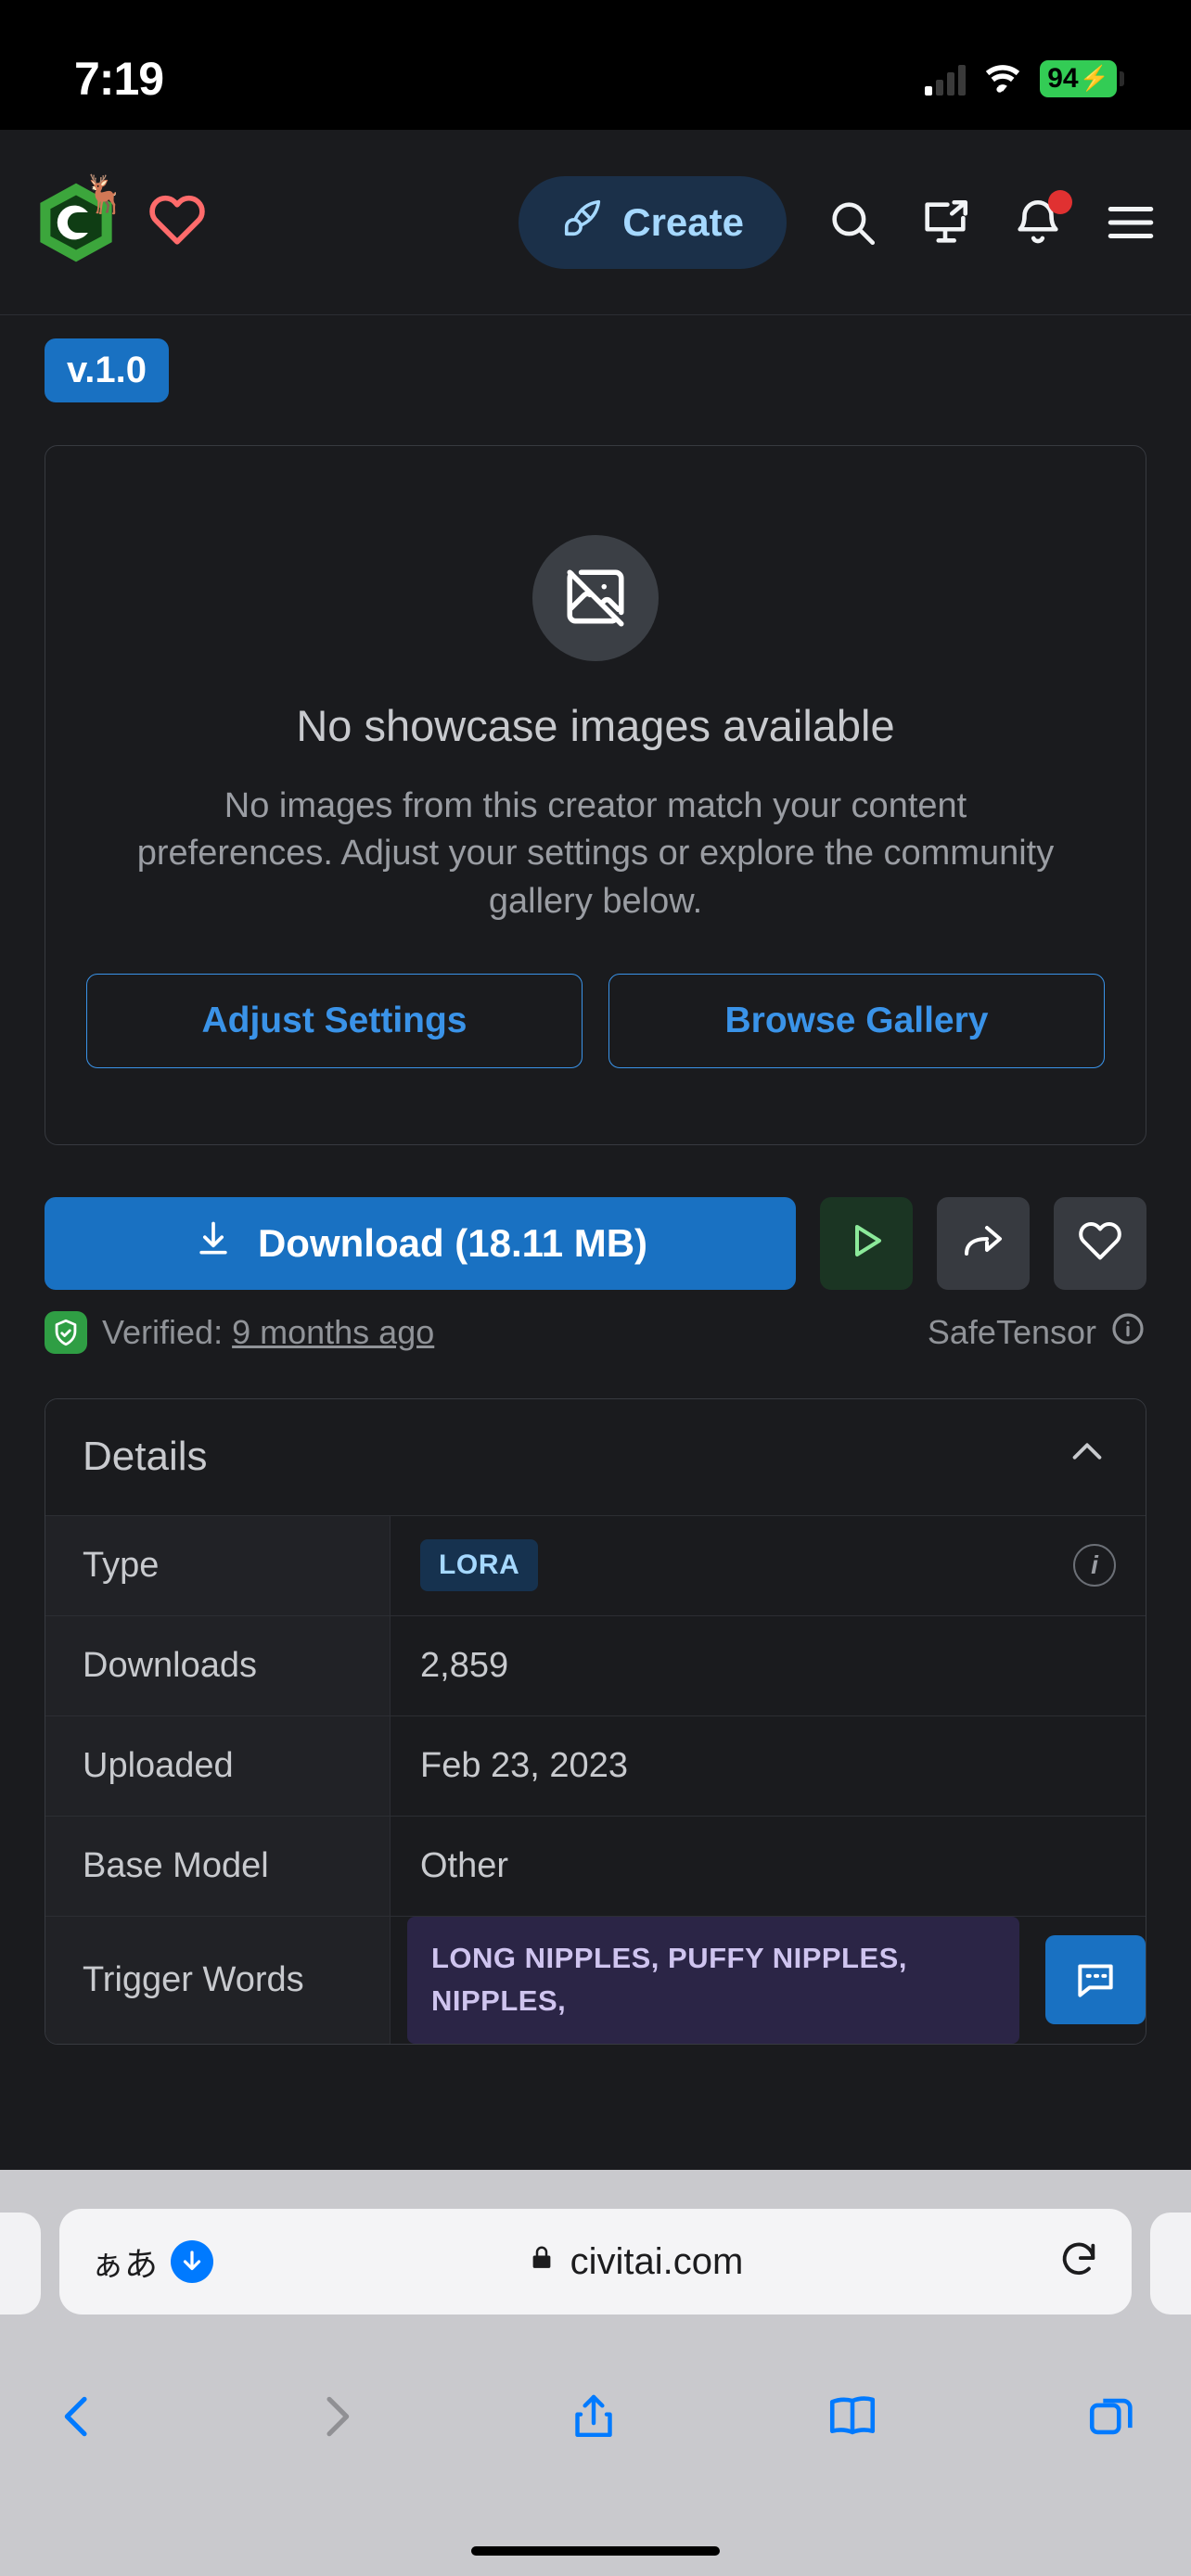 This screenshot has height=2576, width=1191. I want to click on battery-percent: 94, so click(1063, 78).